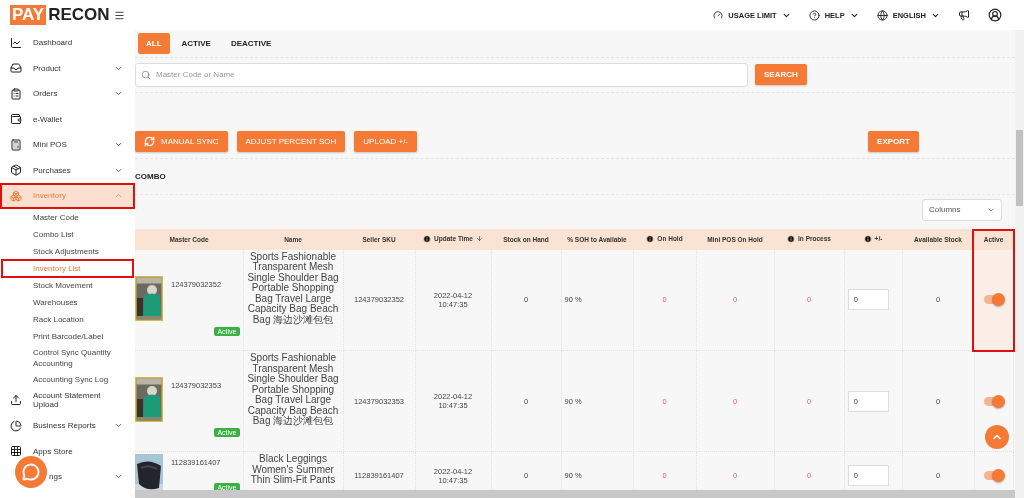 The height and width of the screenshot is (498, 1024). What do you see at coordinates (67, 234) in the screenshot?
I see `sidebar-subitem: Combo List` at bounding box center [67, 234].